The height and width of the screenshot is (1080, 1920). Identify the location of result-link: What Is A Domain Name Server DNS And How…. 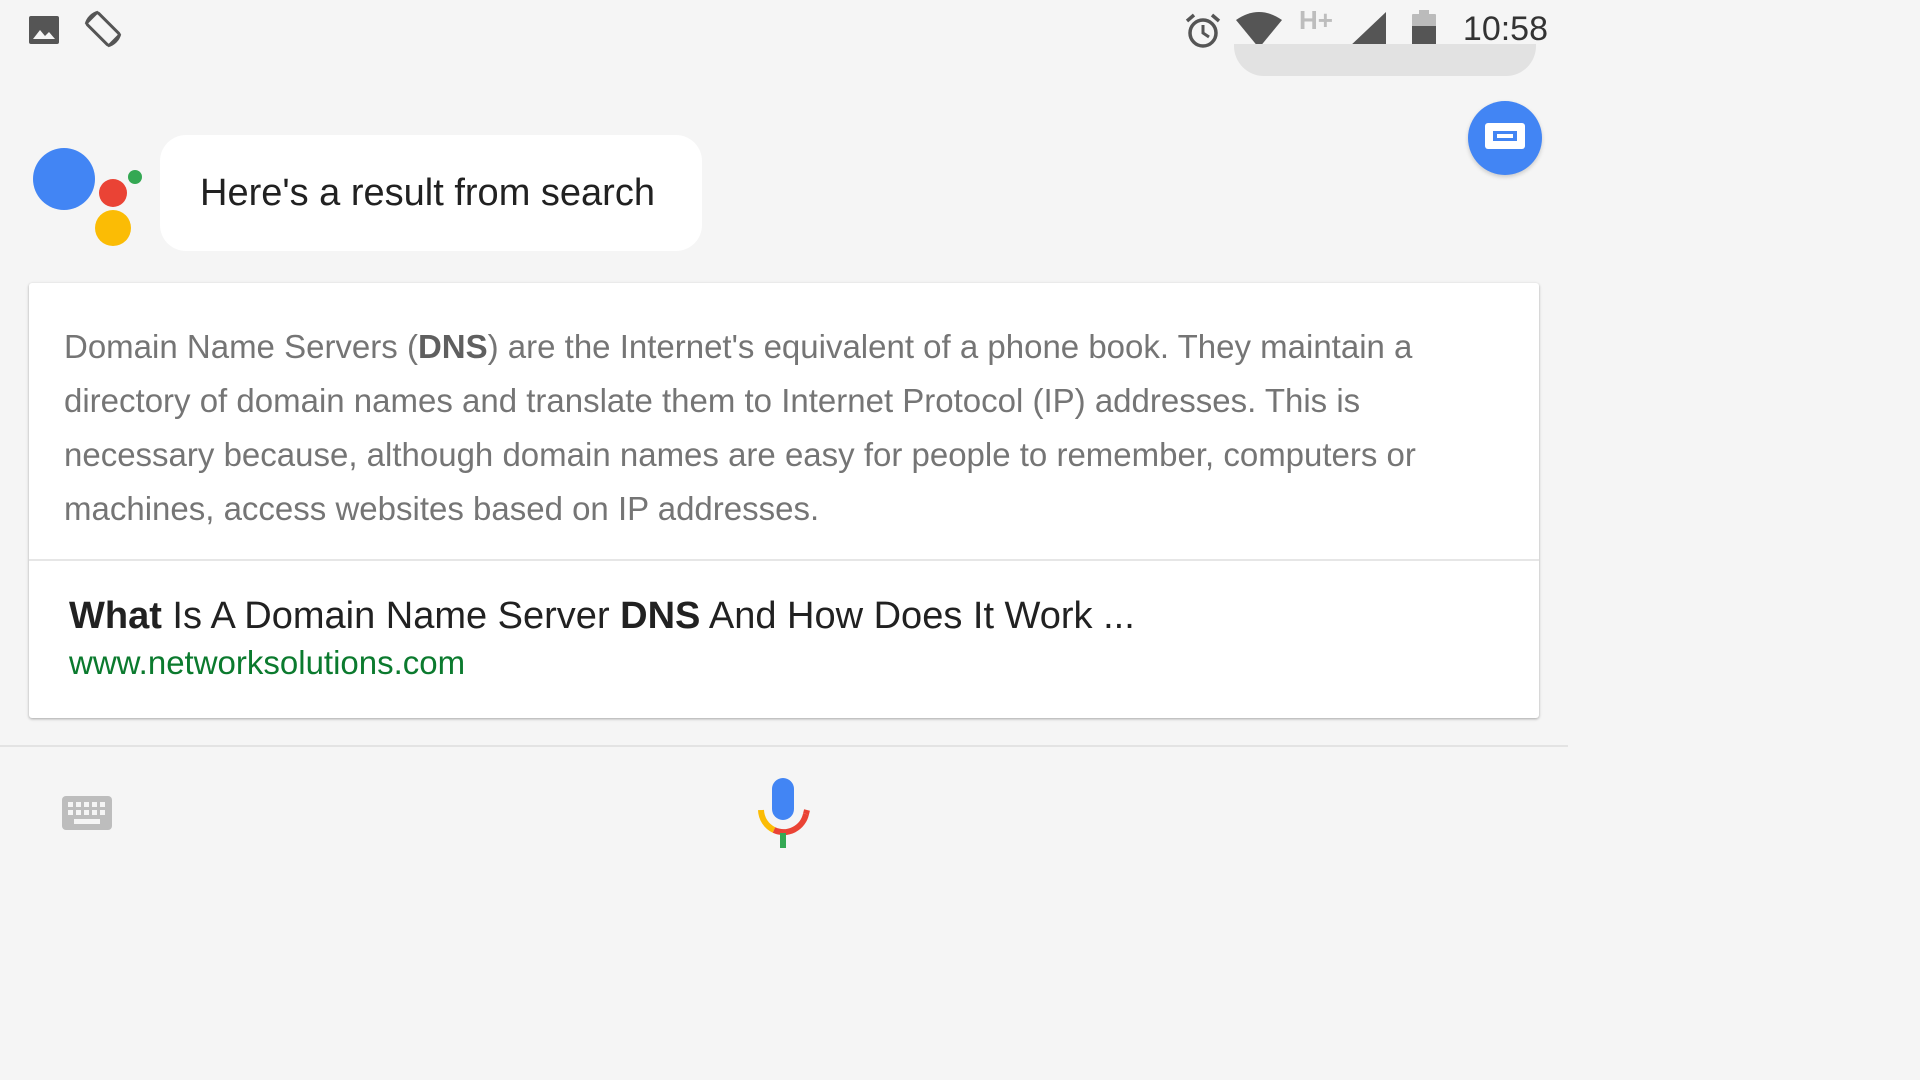
(779, 636).